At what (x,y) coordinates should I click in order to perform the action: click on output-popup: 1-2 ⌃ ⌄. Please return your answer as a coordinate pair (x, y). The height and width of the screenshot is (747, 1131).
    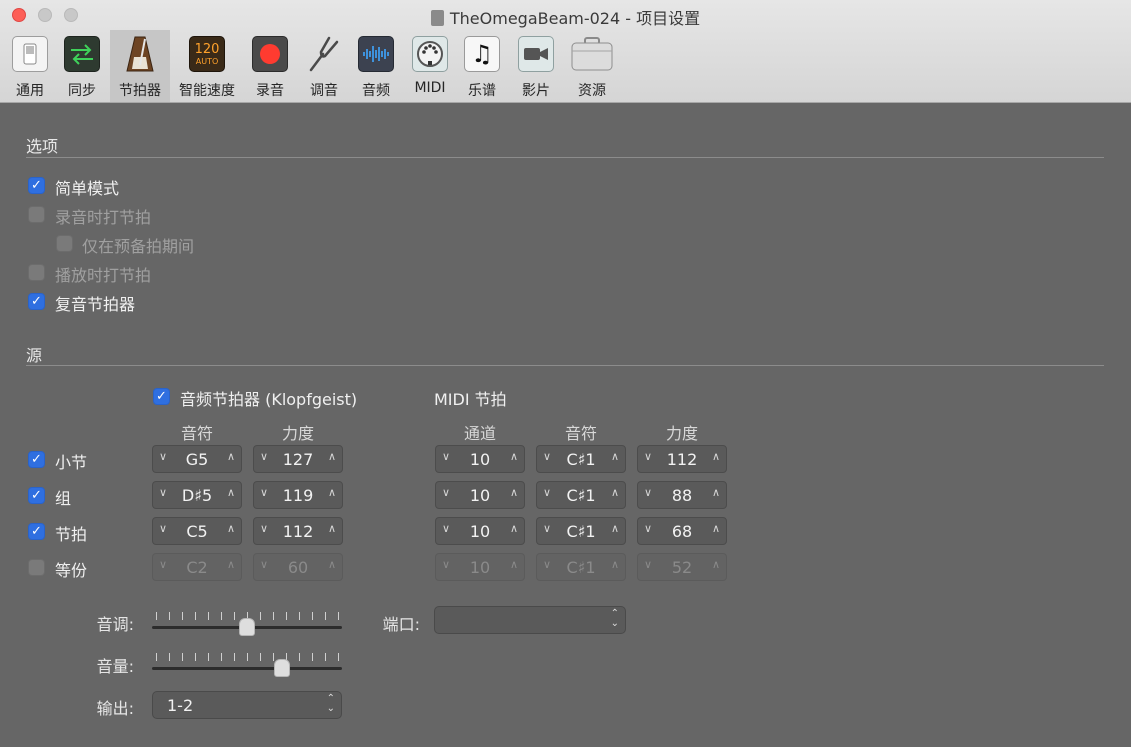
    Looking at the image, I should click on (247, 705).